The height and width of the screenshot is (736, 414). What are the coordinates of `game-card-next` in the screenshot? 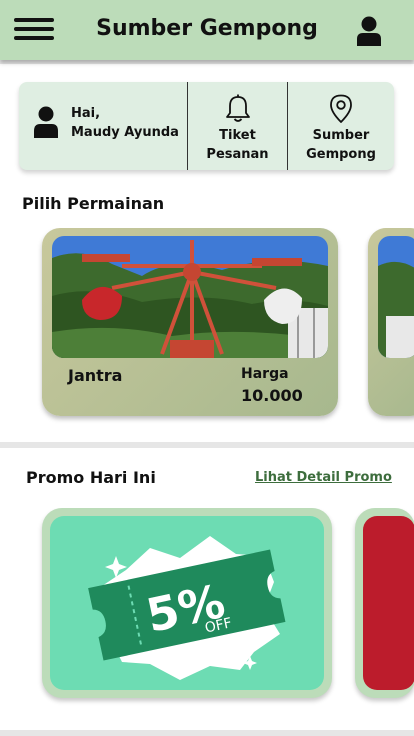 It's located at (391, 322).